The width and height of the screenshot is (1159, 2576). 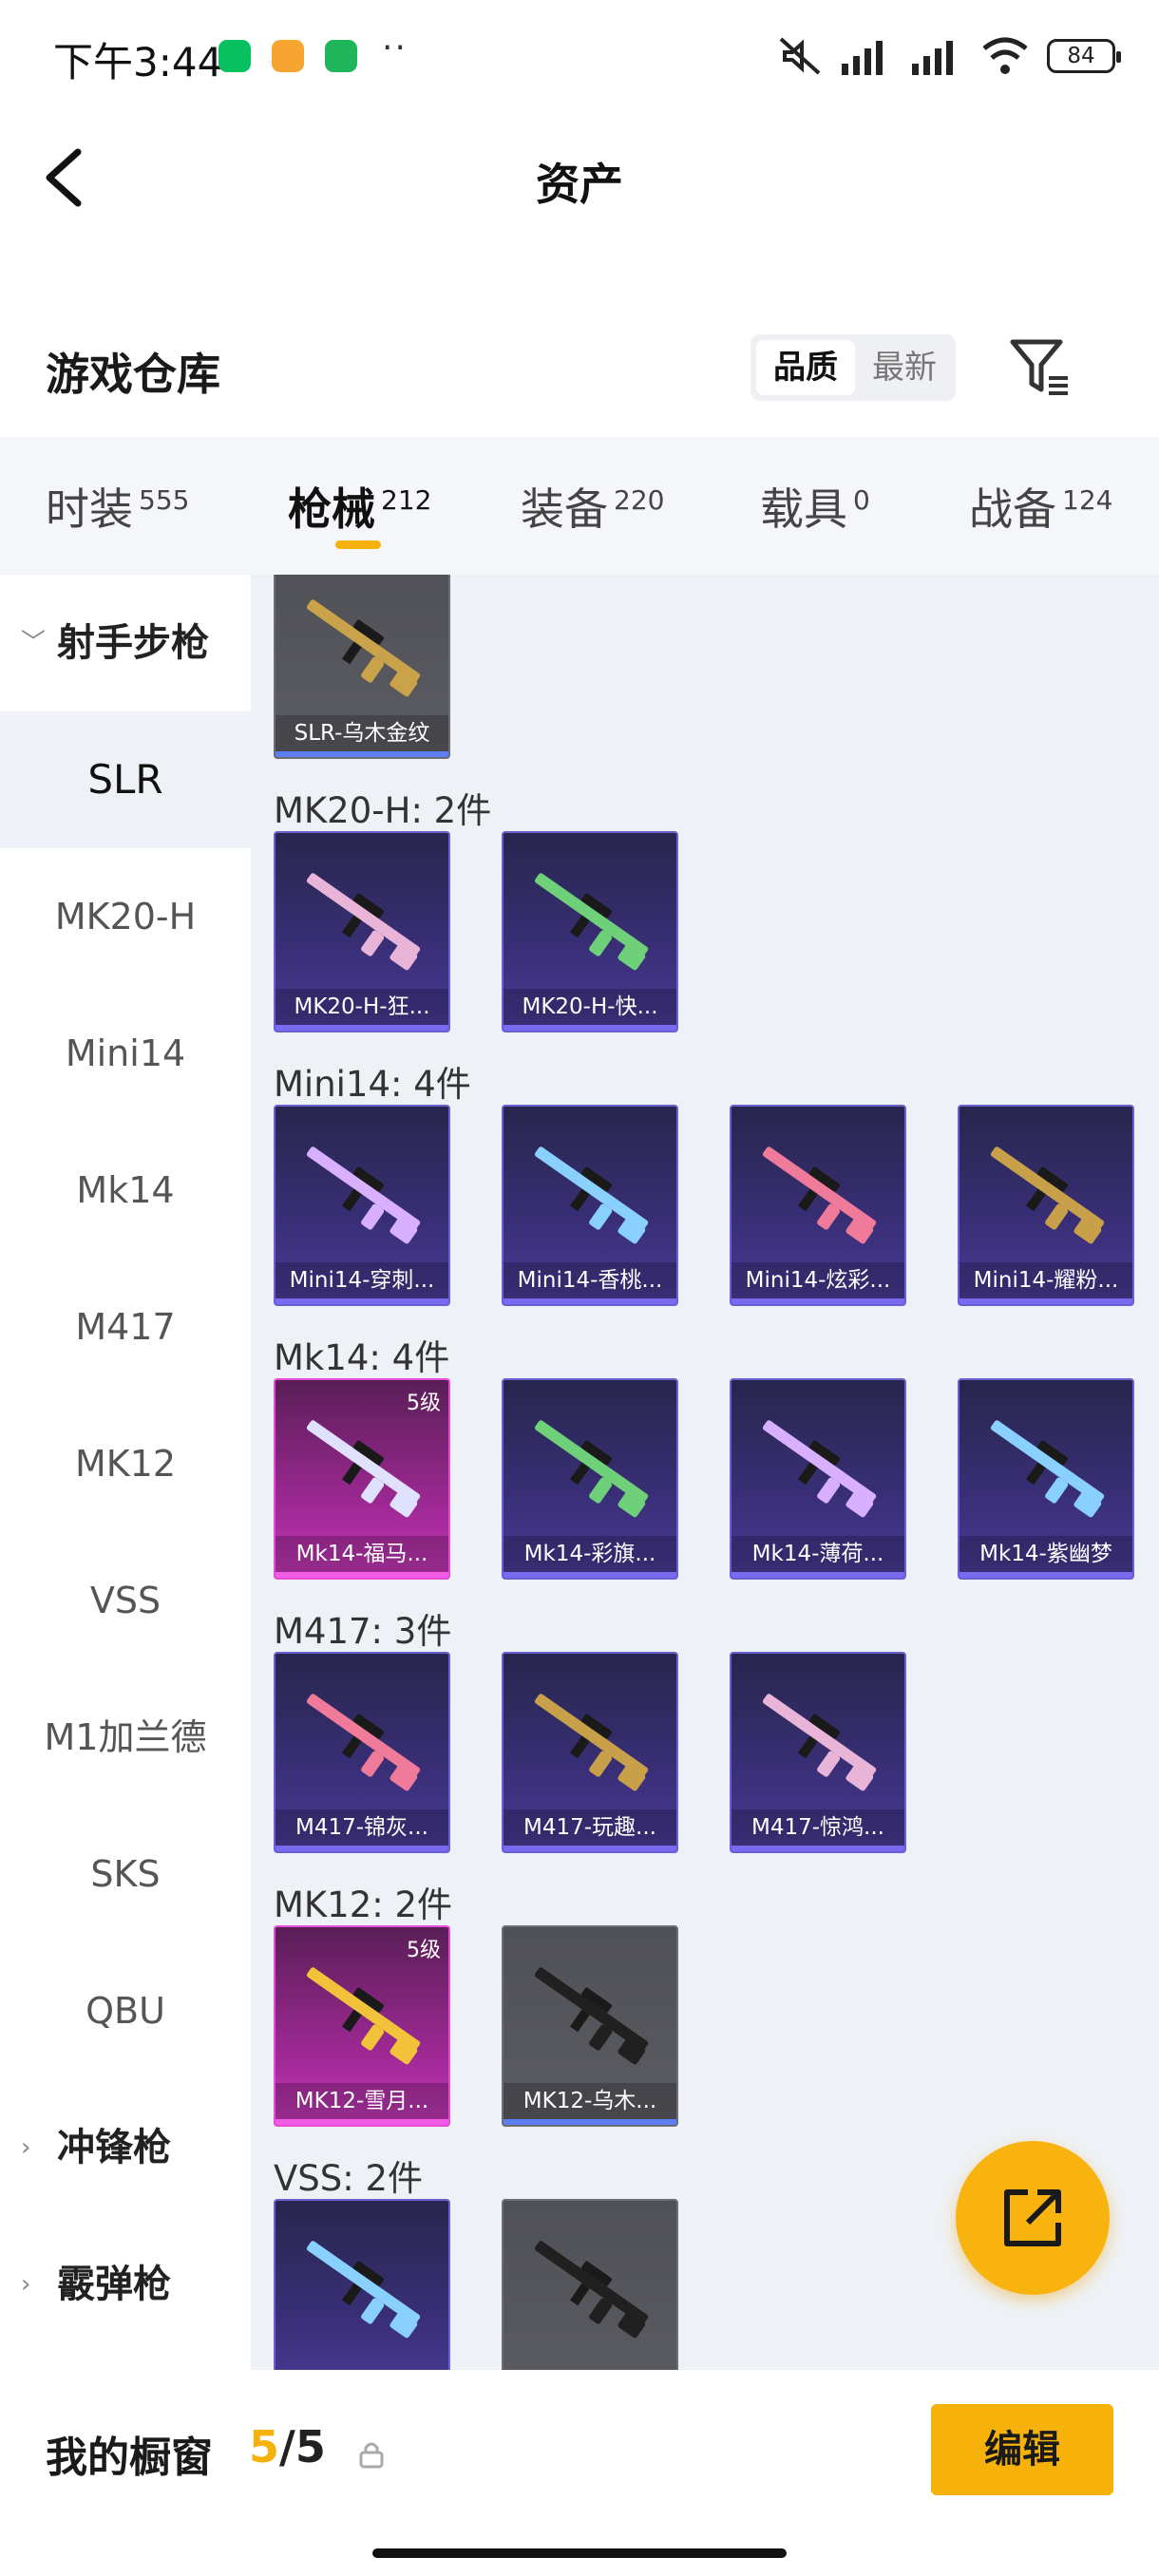 What do you see at coordinates (138, 62) in the screenshot?
I see `status-time: 下午3:44` at bounding box center [138, 62].